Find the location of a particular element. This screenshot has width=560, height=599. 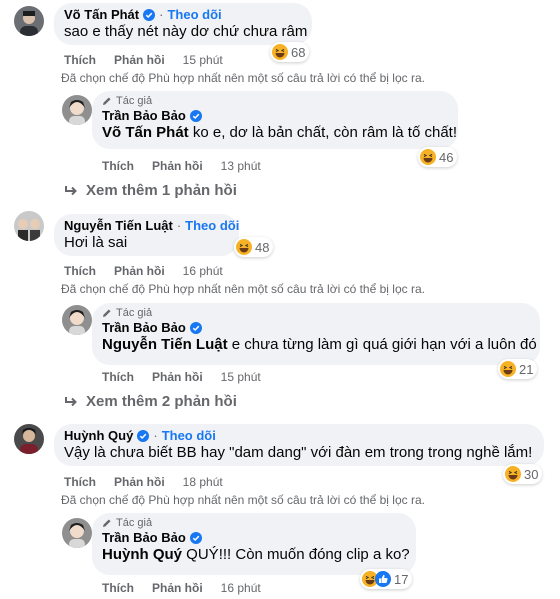

reply-time: 13 phút is located at coordinates (241, 166).